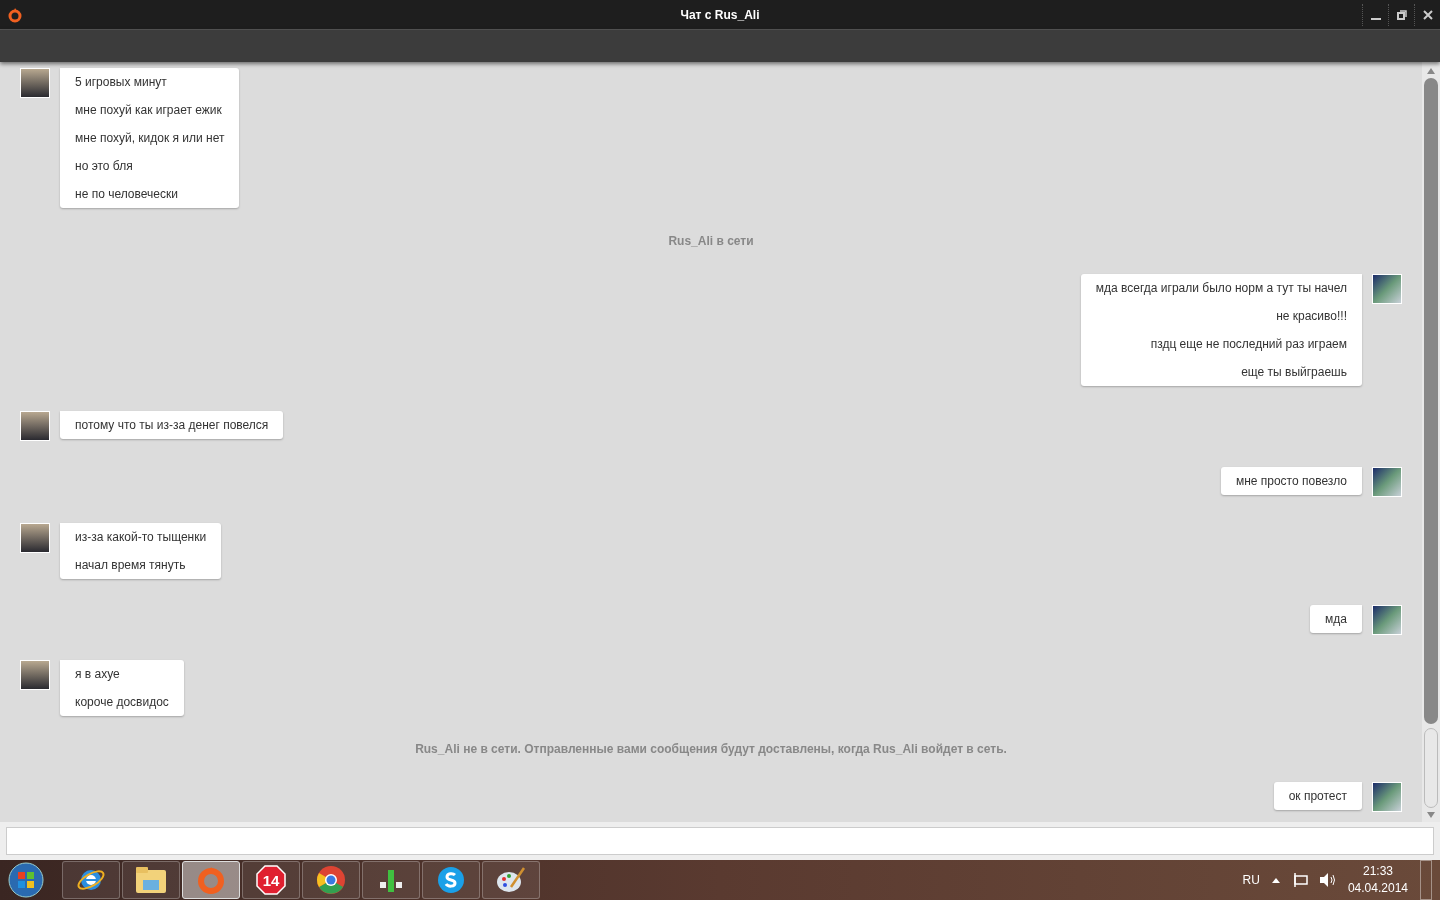  I want to click on message-input-field, so click(720, 841).